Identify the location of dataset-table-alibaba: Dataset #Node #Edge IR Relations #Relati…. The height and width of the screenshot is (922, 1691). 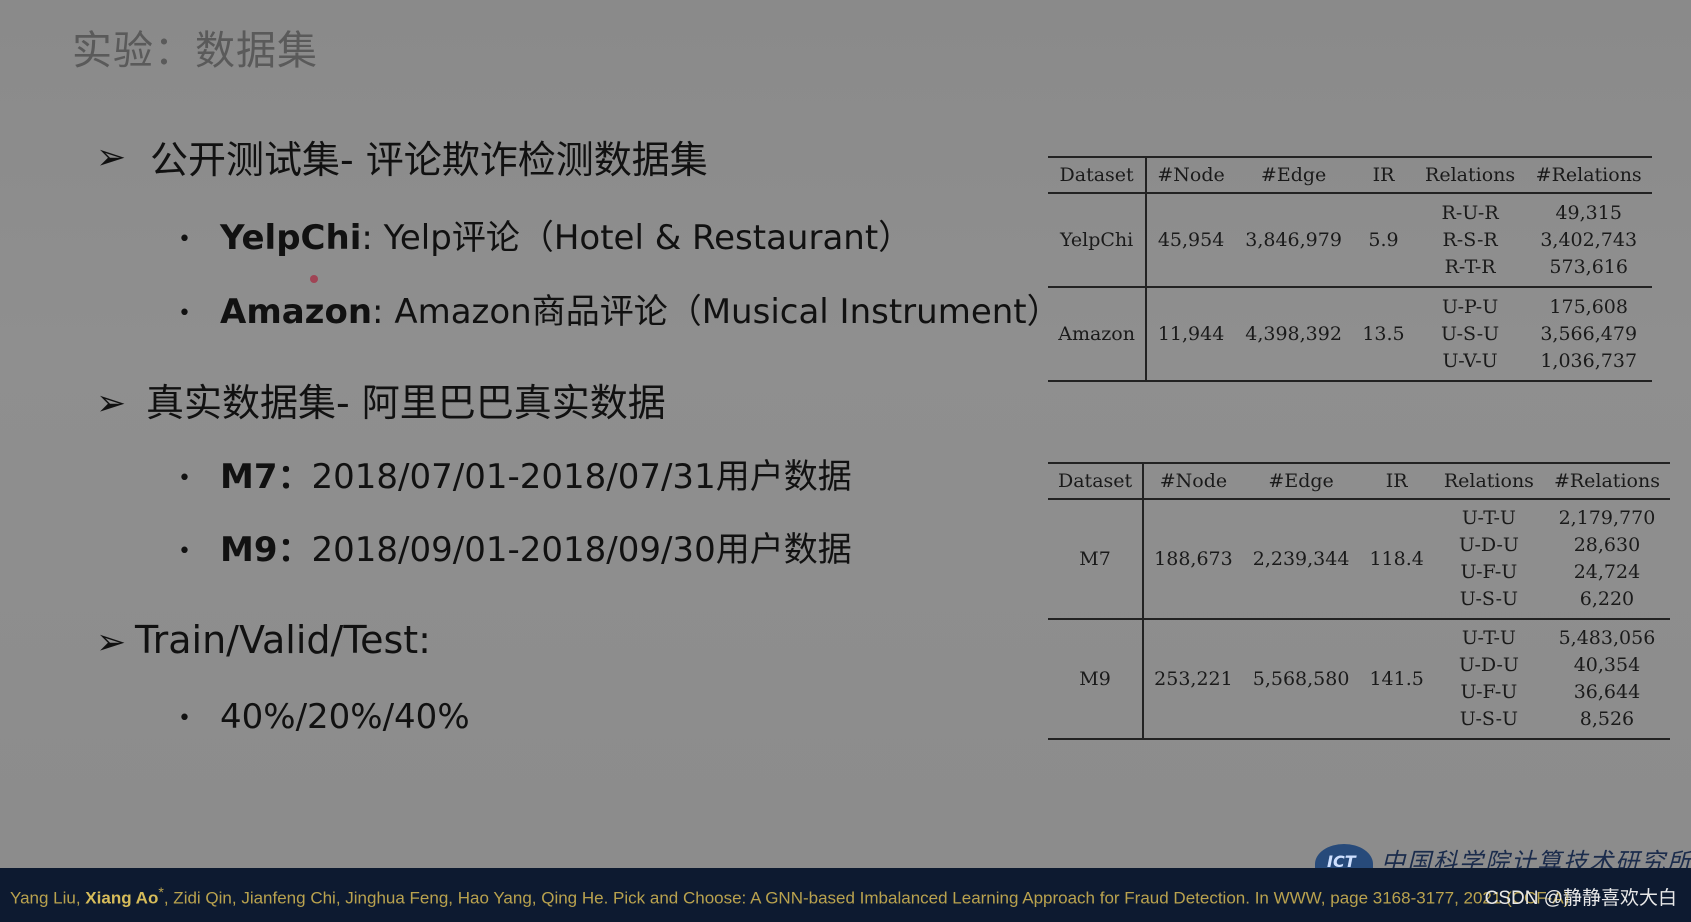
(1359, 601).